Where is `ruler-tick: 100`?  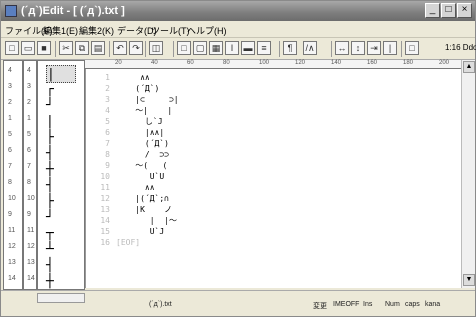
ruler-tick: 100 is located at coordinates (264, 63).